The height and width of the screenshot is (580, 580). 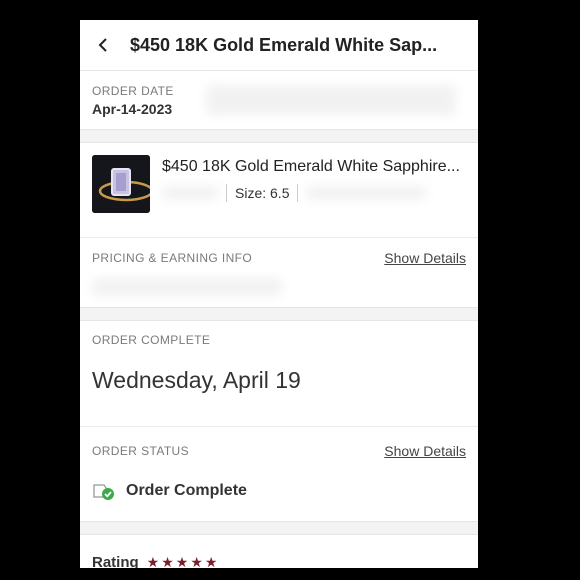 I want to click on status-show-details-link: Show Details, so click(x=425, y=451).